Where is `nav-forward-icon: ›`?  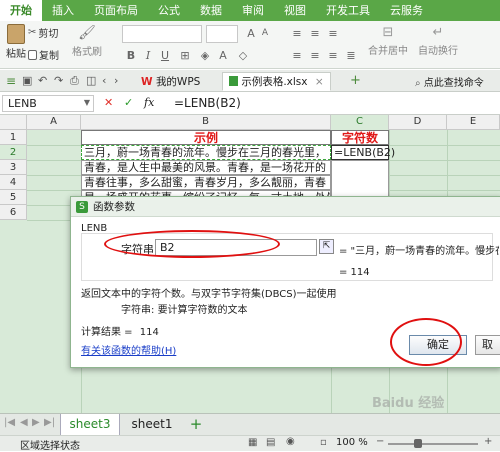
nav-forward-icon: › is located at coordinates (116, 80).